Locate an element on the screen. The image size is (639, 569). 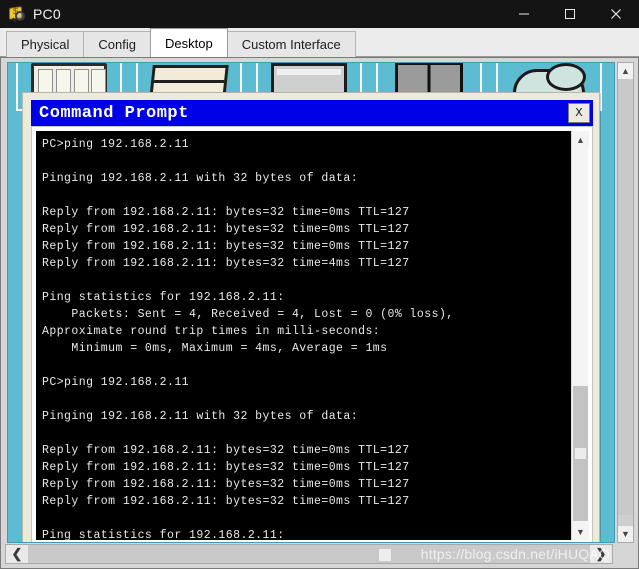
command-prompt-close-button: X is located at coordinates (579, 113).